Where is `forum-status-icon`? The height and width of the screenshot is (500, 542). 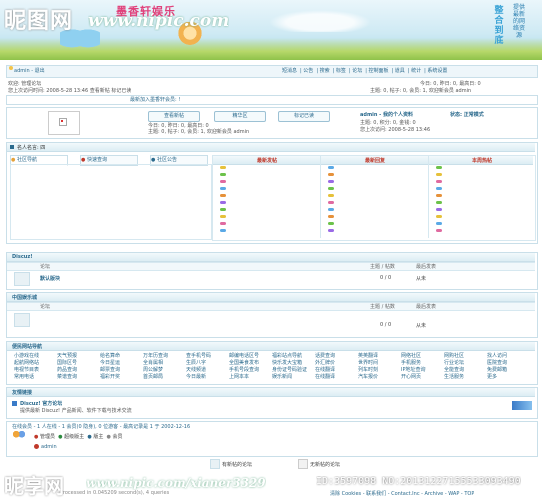
forum-status-icon is located at coordinates (22, 279).